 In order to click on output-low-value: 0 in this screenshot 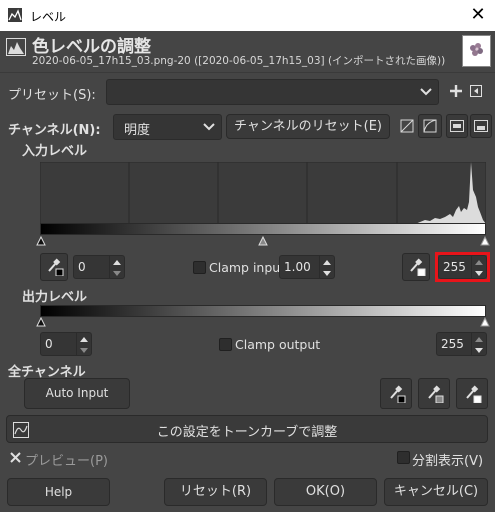, I will do `click(49, 344)`.